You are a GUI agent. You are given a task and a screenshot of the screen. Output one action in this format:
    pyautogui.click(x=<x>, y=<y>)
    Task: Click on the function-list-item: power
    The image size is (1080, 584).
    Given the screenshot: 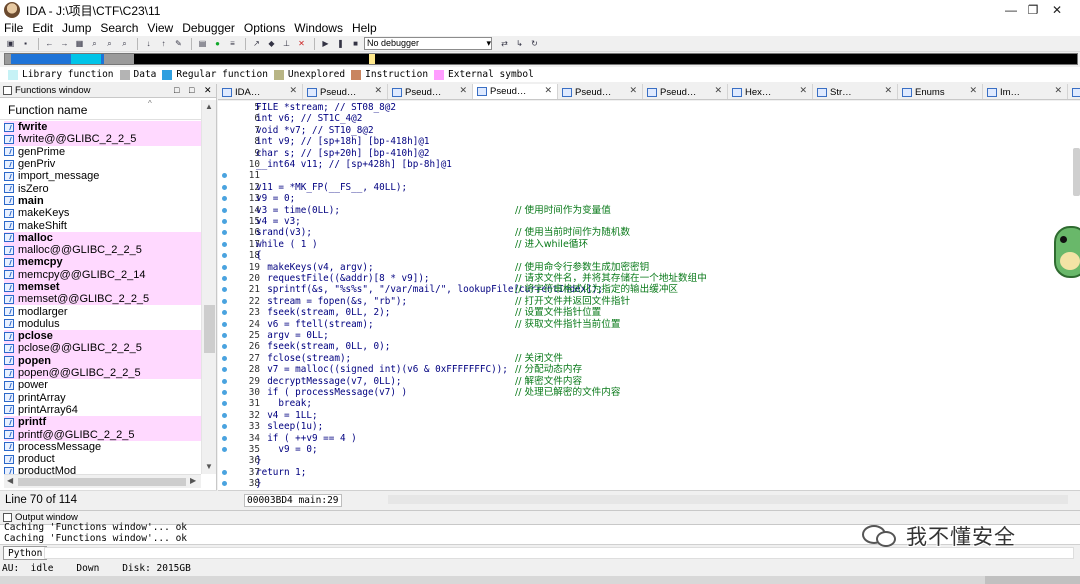 What is the action you would take?
    pyautogui.click(x=102, y=385)
    